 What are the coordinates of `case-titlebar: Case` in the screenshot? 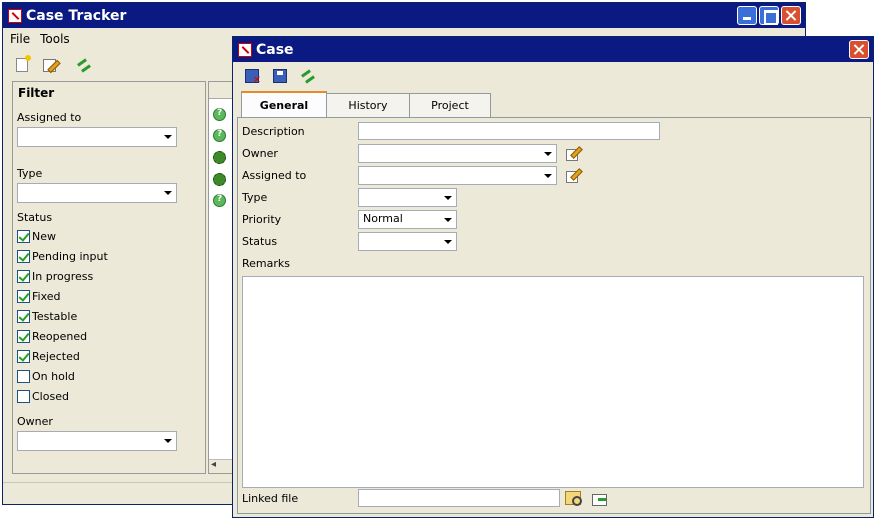 It's located at (553, 49).